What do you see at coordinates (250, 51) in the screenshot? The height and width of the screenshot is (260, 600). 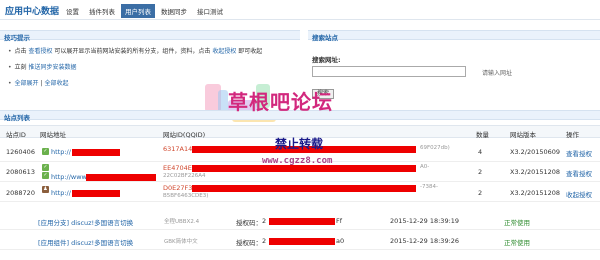 I see `tip-text: 即可收起` at bounding box center [250, 51].